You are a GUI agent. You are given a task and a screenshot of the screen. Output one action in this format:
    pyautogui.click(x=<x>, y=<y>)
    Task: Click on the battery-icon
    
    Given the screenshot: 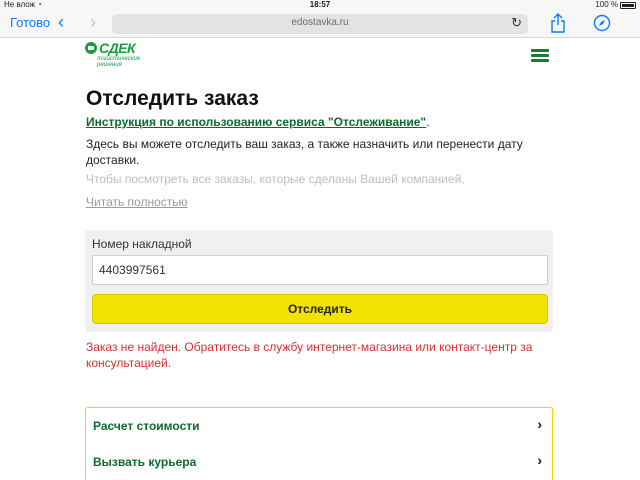 What is the action you would take?
    pyautogui.click(x=628, y=5)
    